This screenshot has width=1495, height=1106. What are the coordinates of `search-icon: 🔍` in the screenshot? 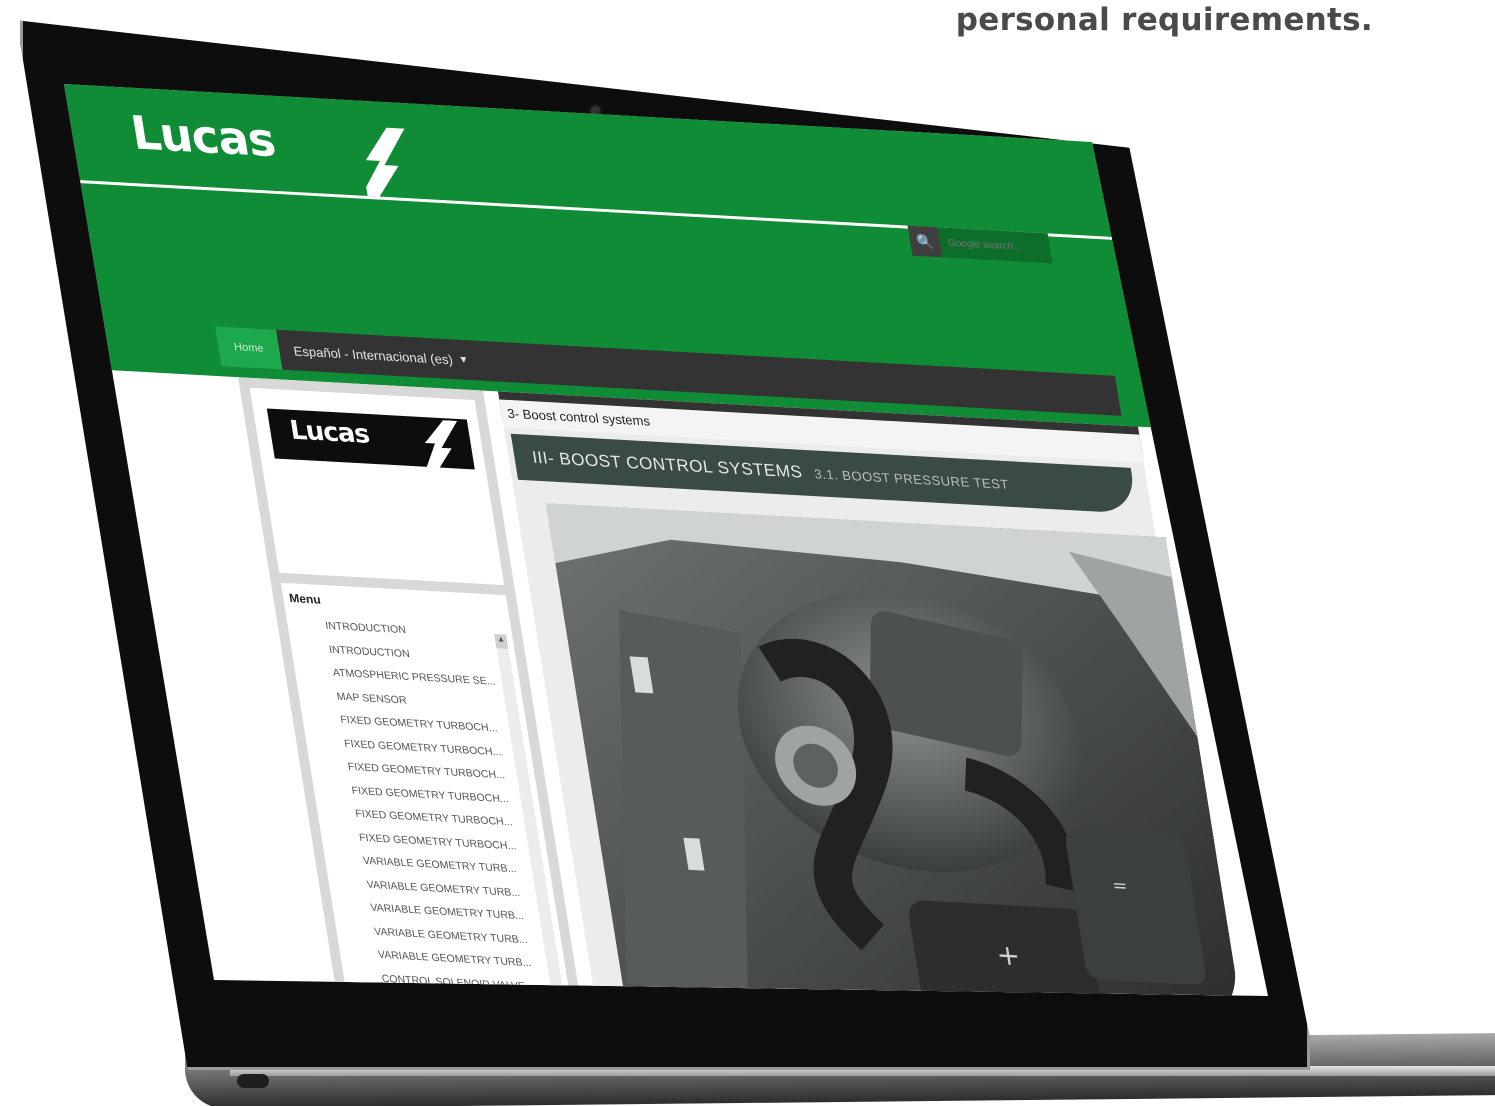 It's located at (924, 241).